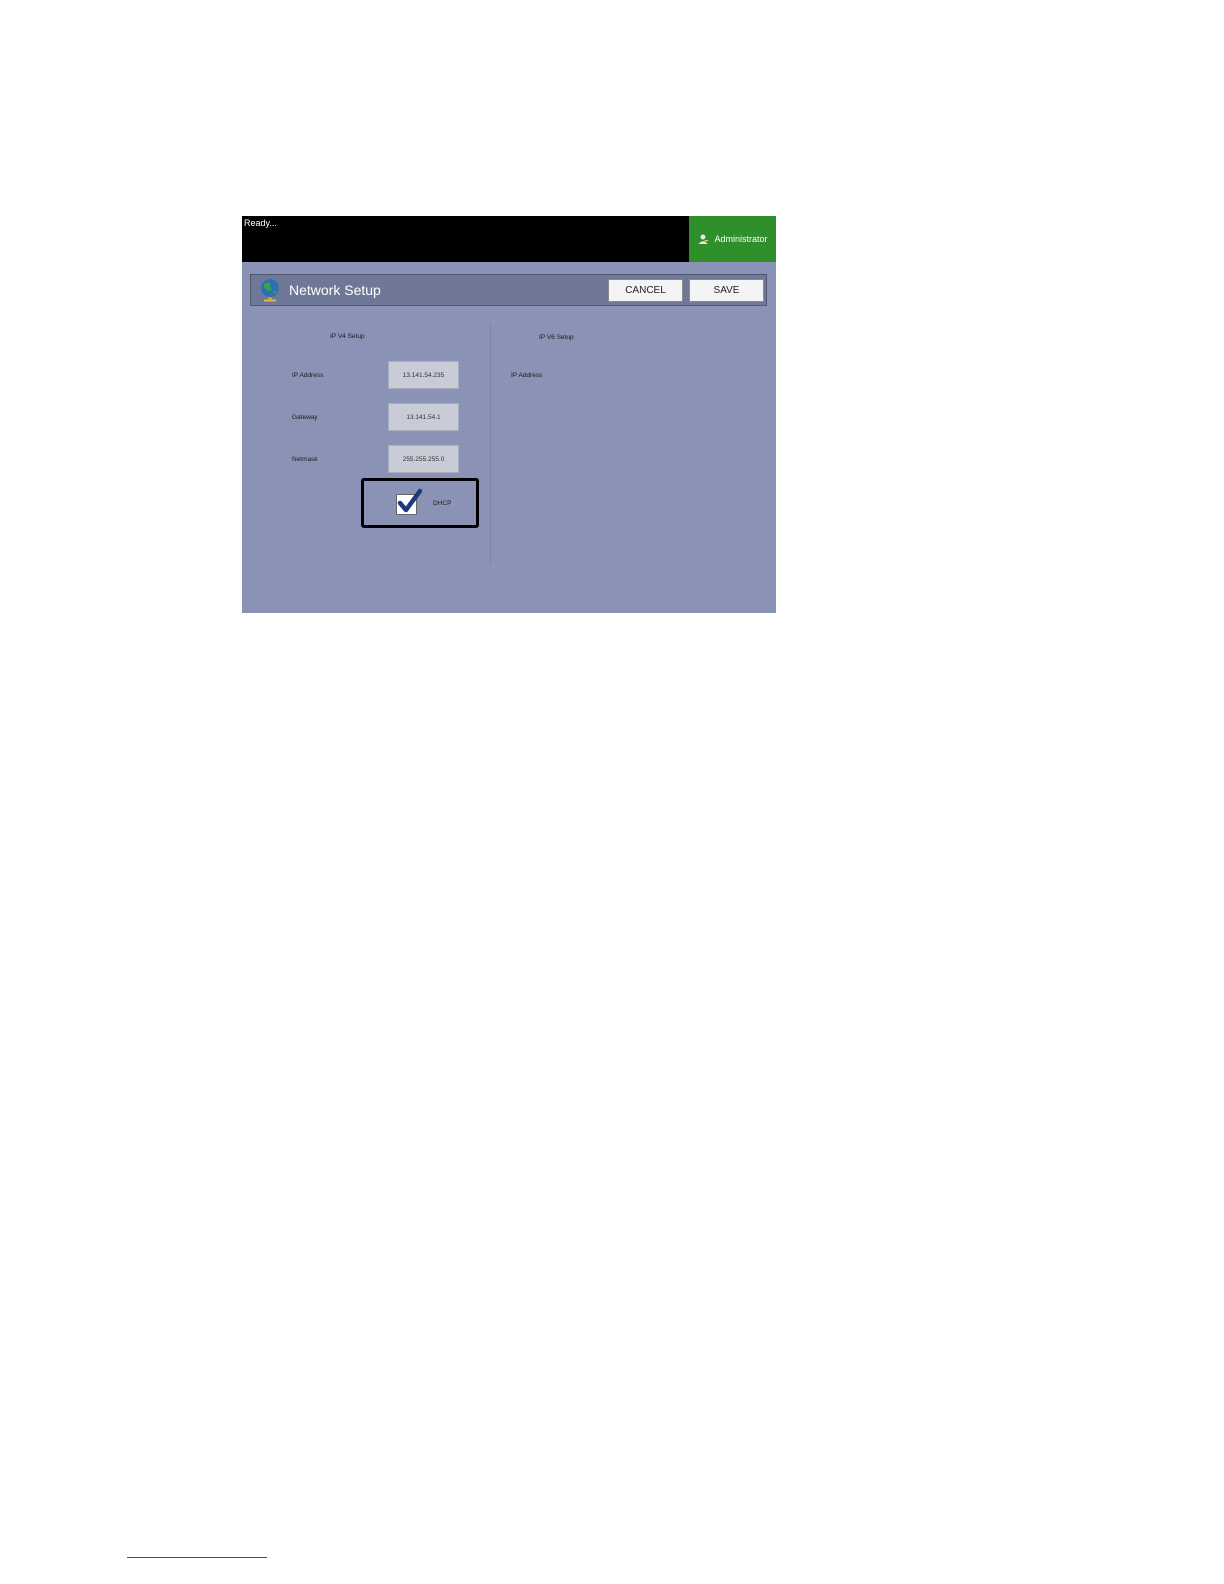 This screenshot has height=1584, width=1224. I want to click on ipv6-heading: IP V6 Setup, so click(556, 337).